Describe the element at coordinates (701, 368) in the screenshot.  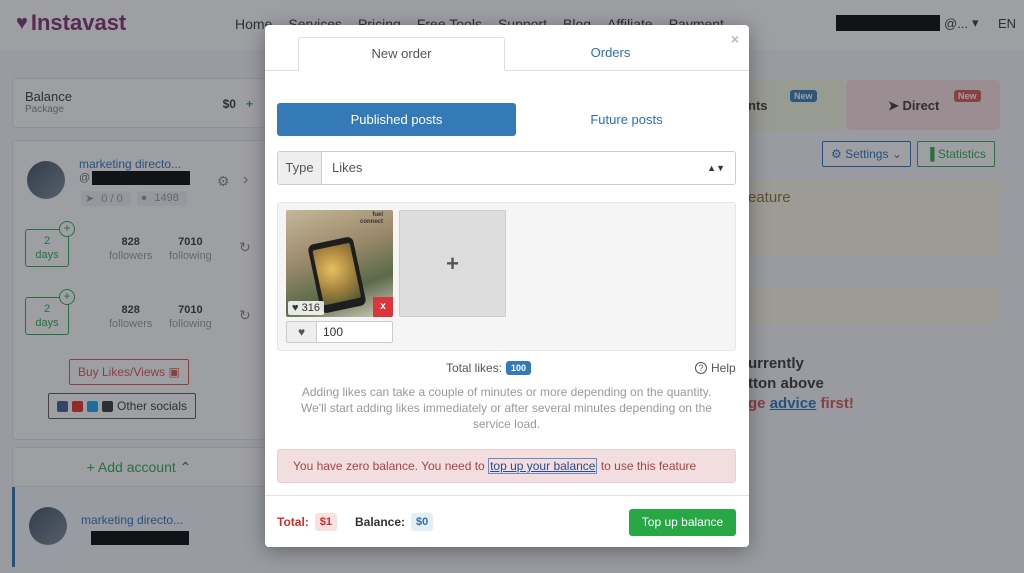
I see `question-circle-icon: ?` at that location.